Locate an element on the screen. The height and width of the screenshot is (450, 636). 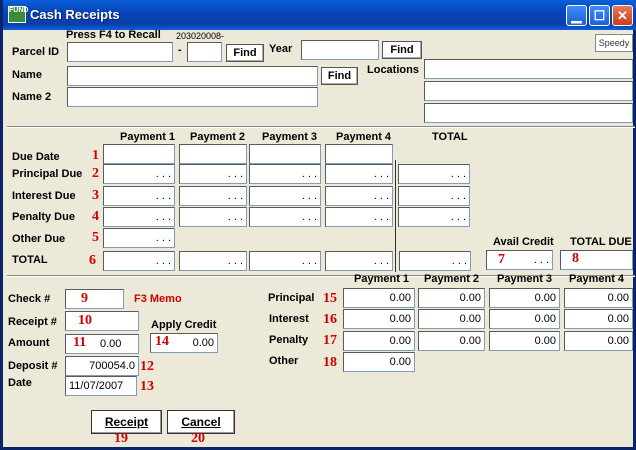
check-input is located at coordinates (94, 299).